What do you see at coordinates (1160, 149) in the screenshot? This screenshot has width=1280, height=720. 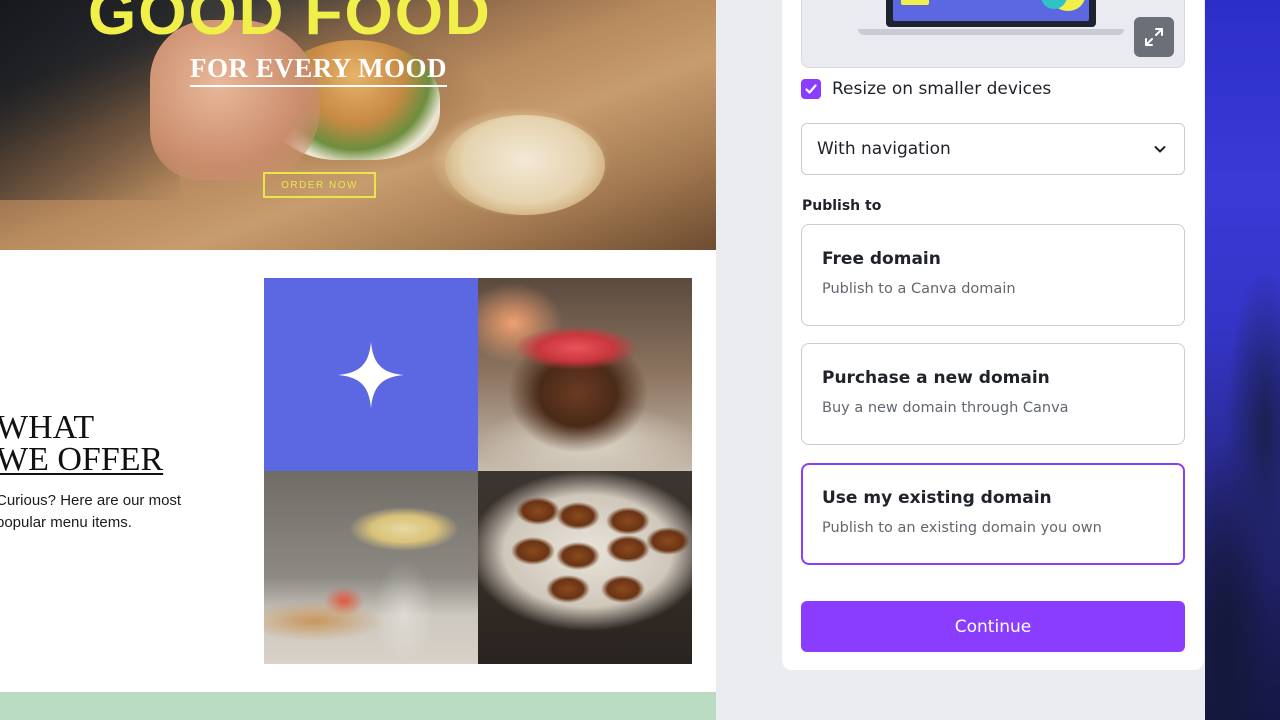 I see `chevron-down-icon` at bounding box center [1160, 149].